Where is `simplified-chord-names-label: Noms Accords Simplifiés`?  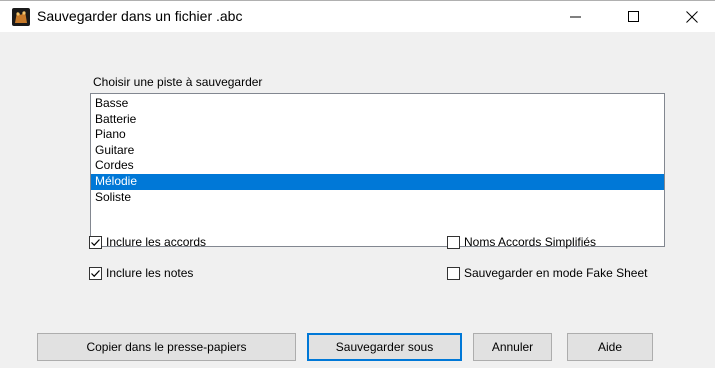
simplified-chord-names-label: Noms Accords Simplifiés is located at coordinates (530, 242).